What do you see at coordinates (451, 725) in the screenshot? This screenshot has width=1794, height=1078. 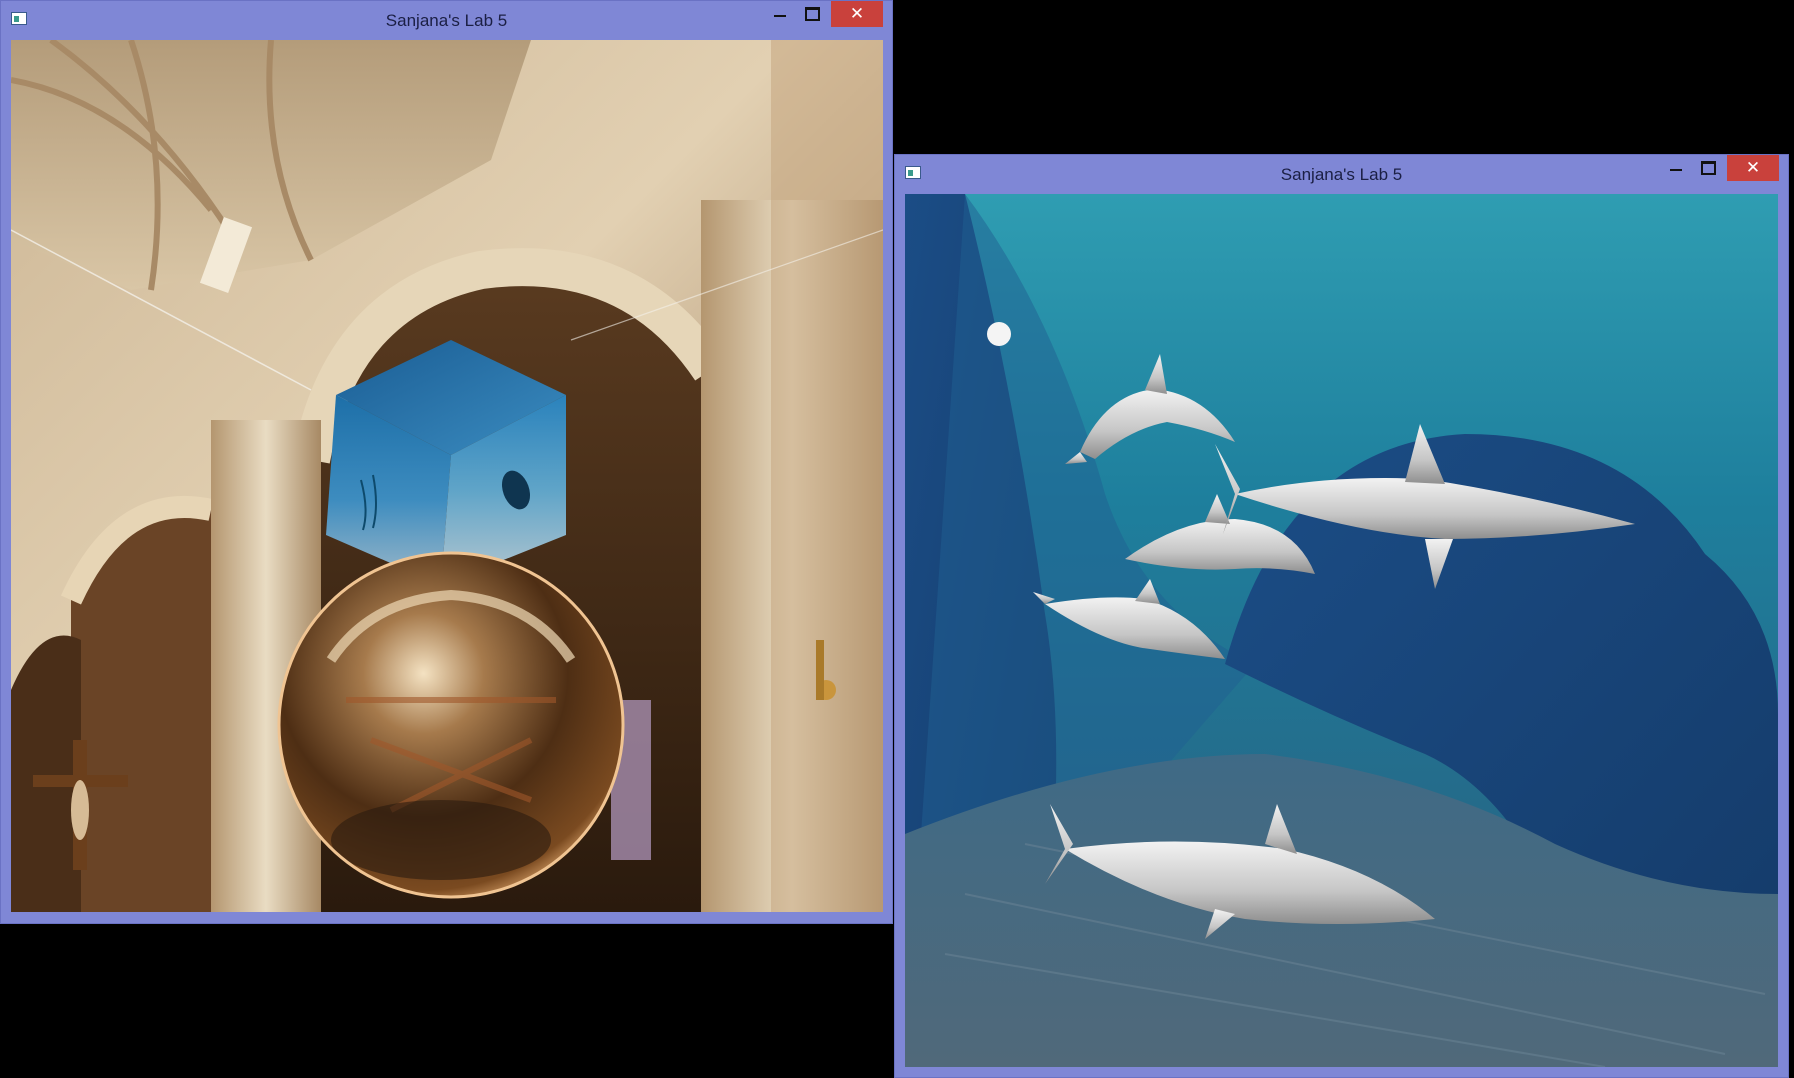 I see `reflective-sphere` at bounding box center [451, 725].